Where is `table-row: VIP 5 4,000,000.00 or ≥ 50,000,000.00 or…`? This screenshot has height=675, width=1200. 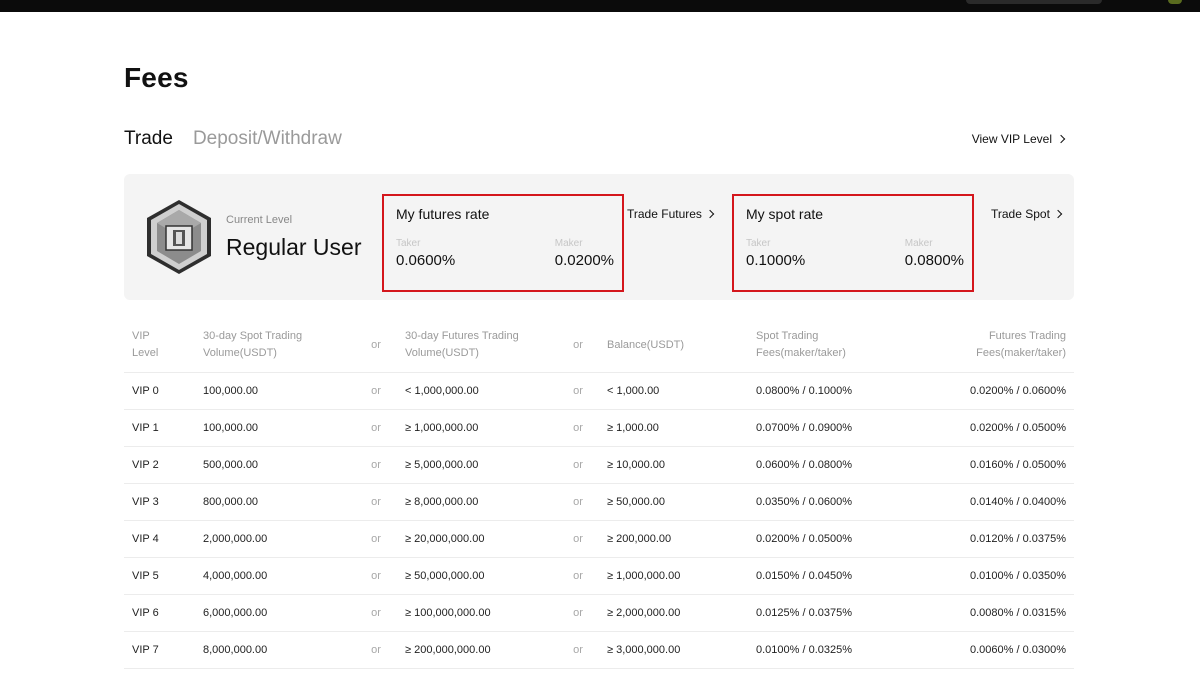 table-row: VIP 5 4,000,000.00 or ≥ 50,000,000.00 or… is located at coordinates (599, 576).